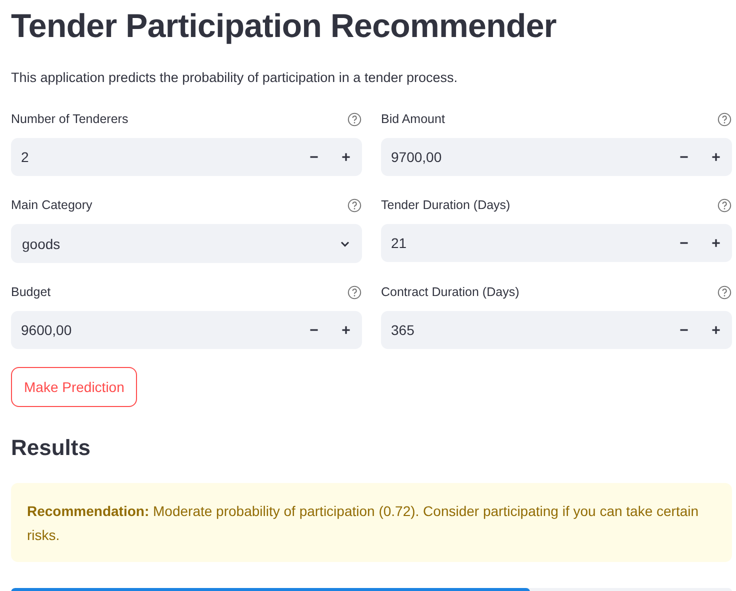 The image size is (736, 591). Describe the element at coordinates (413, 119) in the screenshot. I see `field-label: Bid Amount` at that location.